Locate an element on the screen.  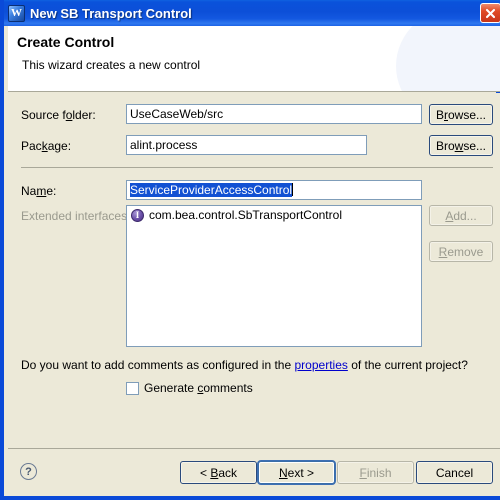
back-button: < Back is located at coordinates (218, 472).